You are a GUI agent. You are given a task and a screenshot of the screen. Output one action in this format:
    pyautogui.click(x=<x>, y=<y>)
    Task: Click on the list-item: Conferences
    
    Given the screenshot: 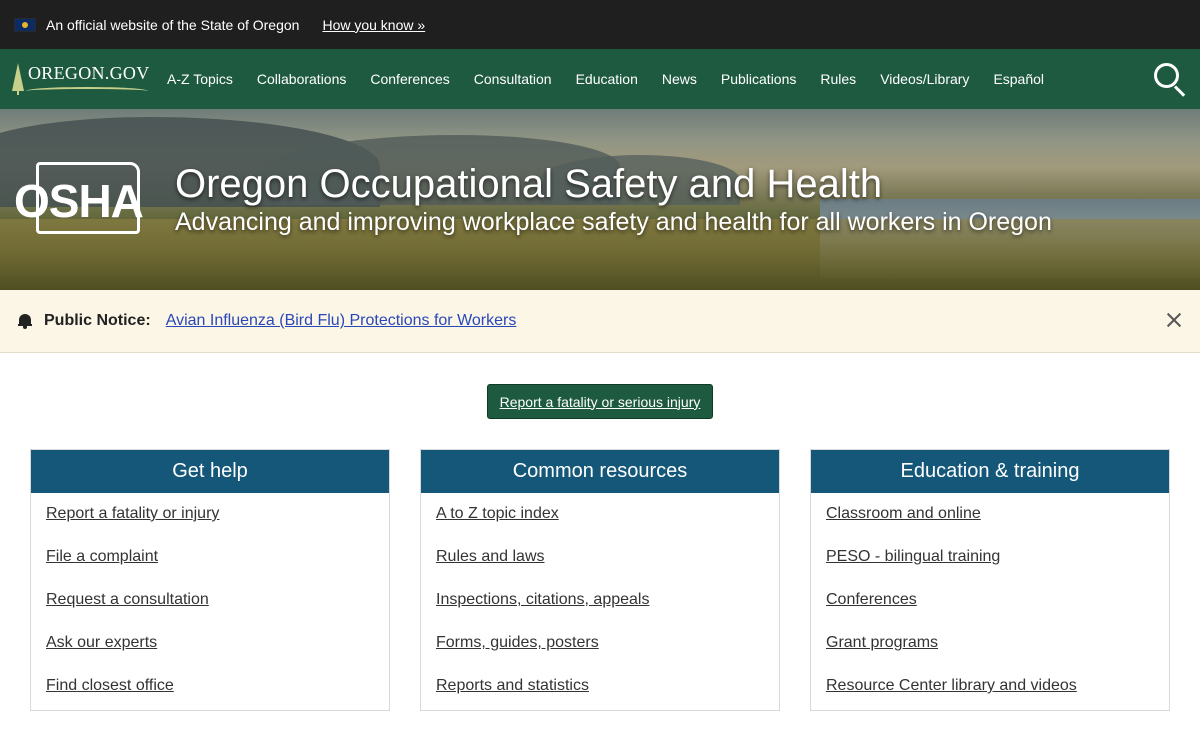 What is the action you would take?
    pyautogui.click(x=997, y=611)
    